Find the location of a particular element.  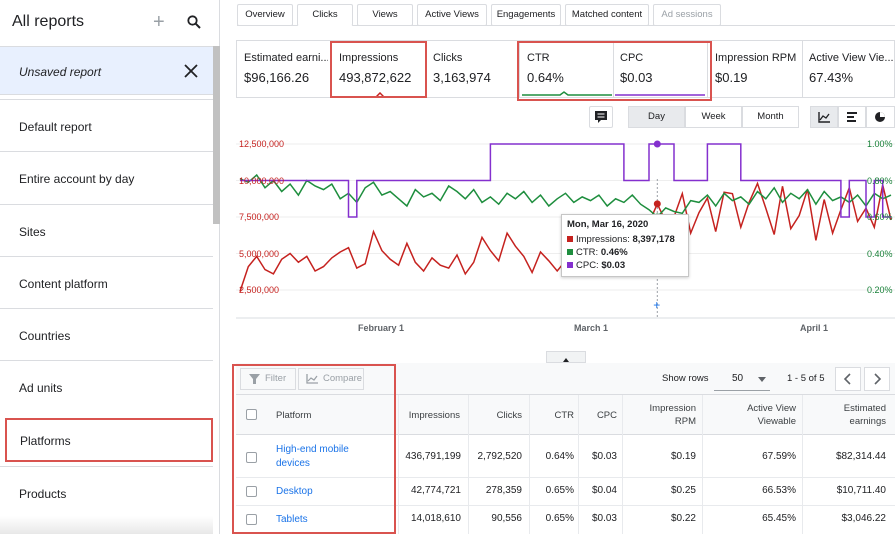

pagination-range: 1 - 5 of 5 is located at coordinates (806, 378).